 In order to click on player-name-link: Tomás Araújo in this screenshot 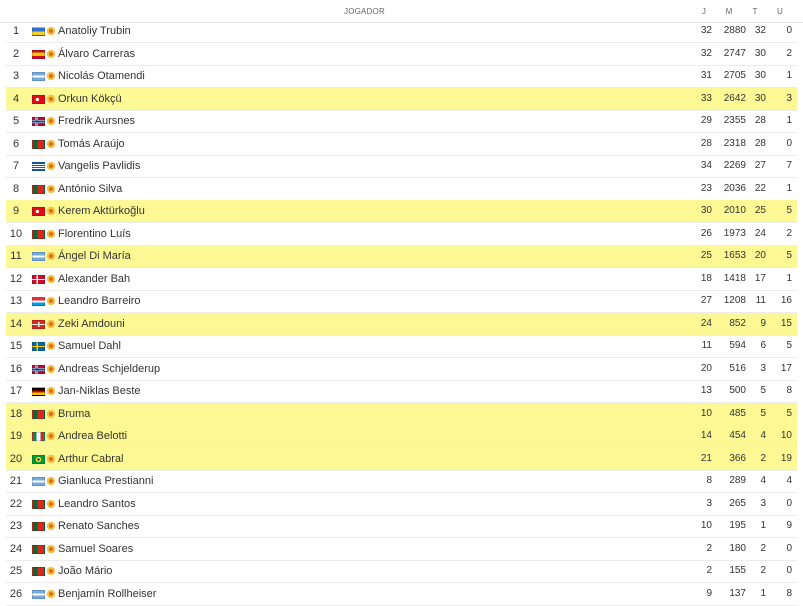, I will do `click(91, 144)`.